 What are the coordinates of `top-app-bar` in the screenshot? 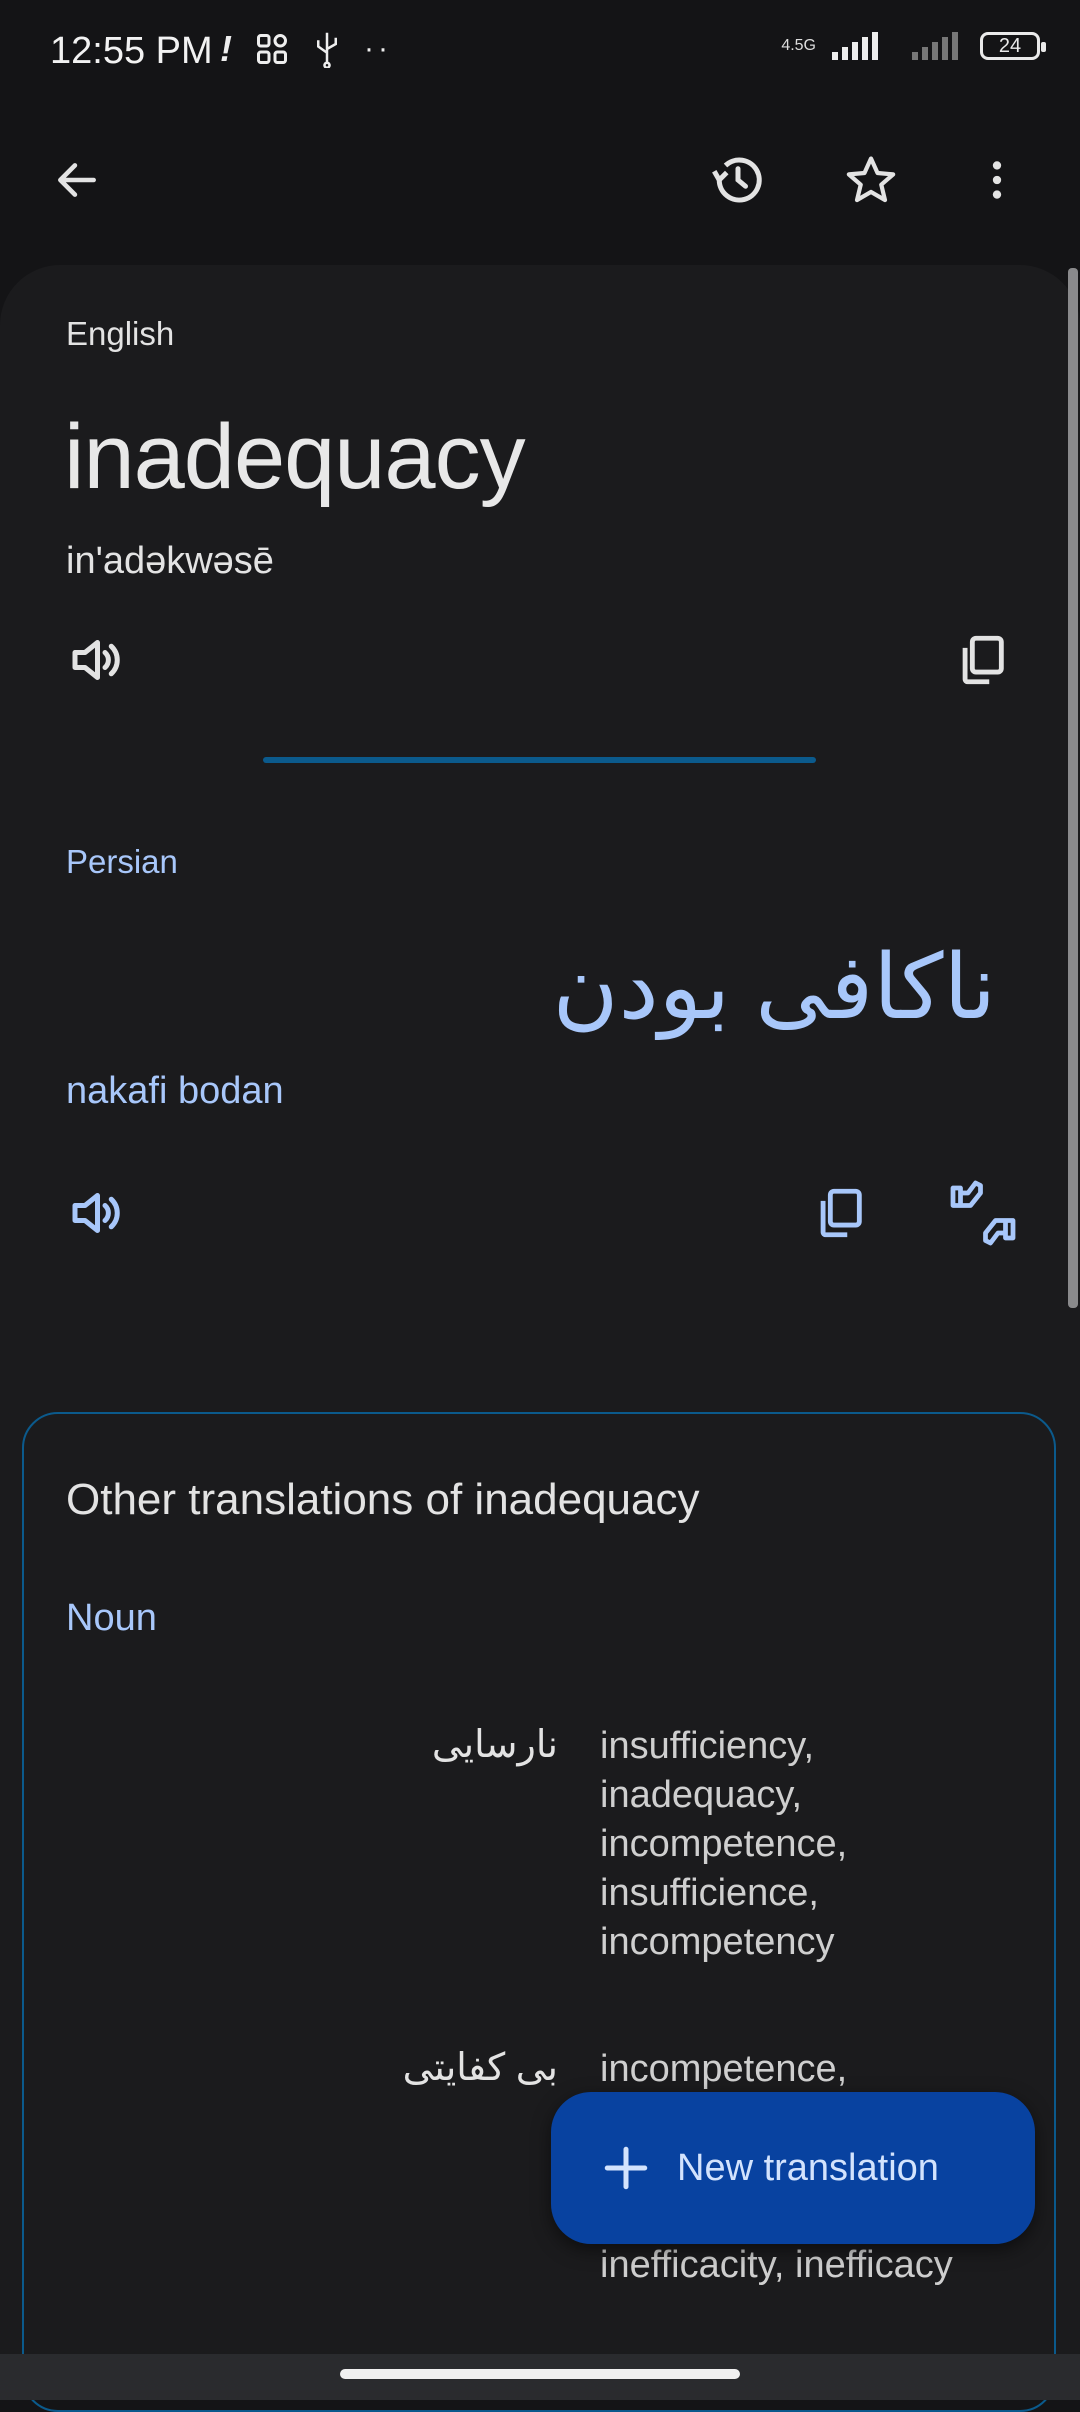 It's located at (540, 180).